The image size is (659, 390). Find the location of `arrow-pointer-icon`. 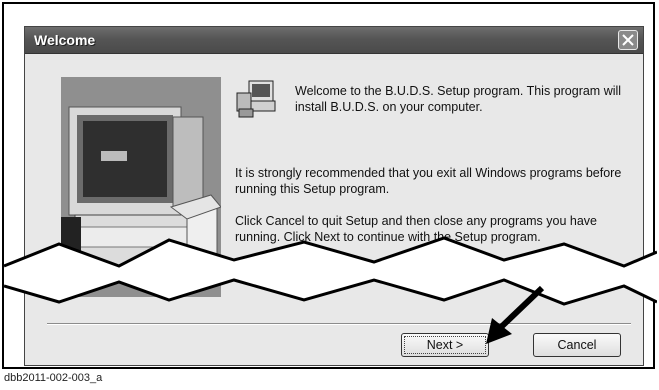

arrow-pointer-icon is located at coordinates (515, 314).